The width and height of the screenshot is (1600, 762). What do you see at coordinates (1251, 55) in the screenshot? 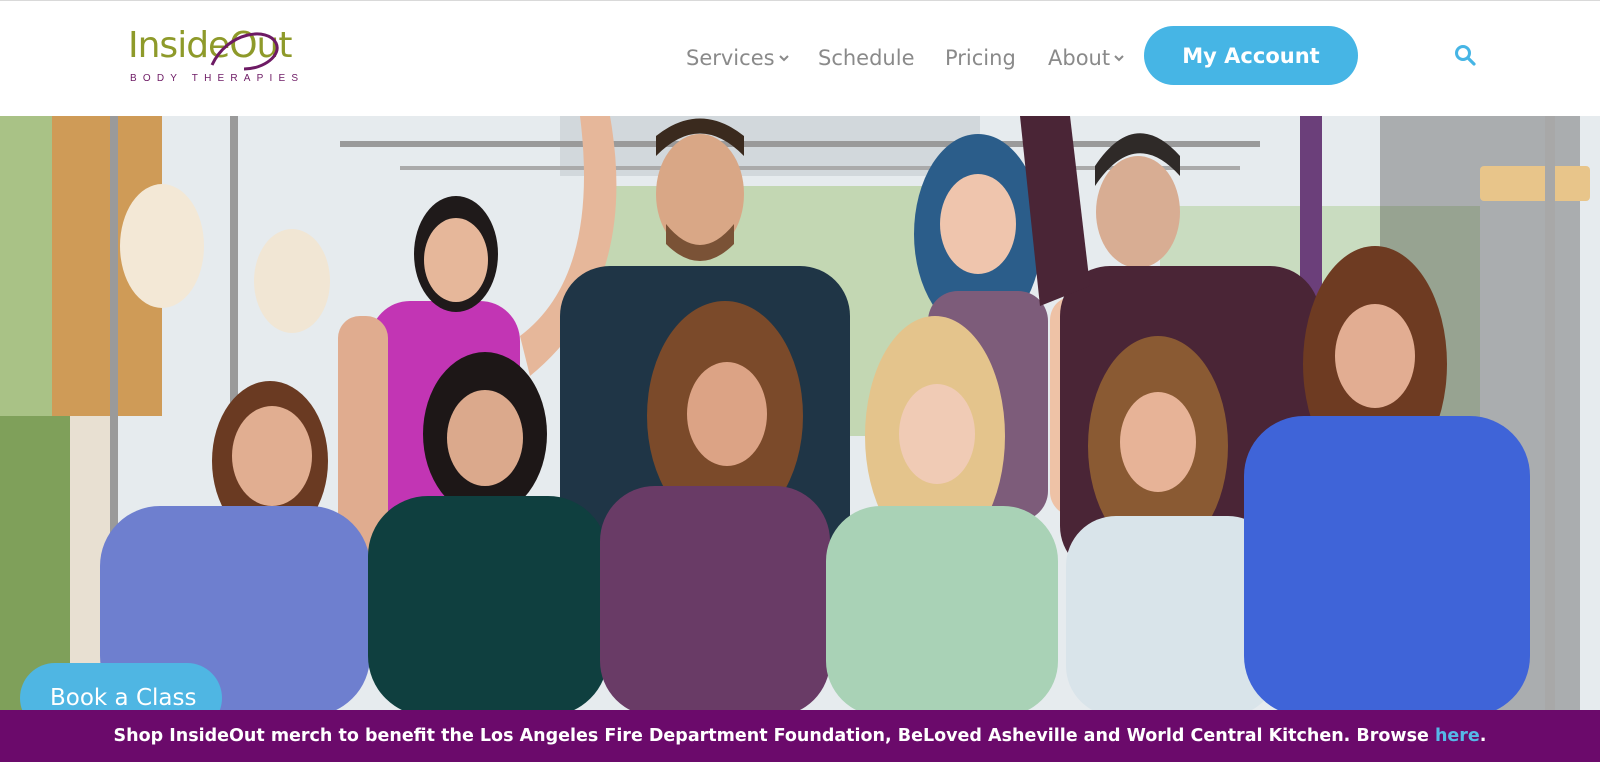
I see `my-account-button: My Account` at bounding box center [1251, 55].